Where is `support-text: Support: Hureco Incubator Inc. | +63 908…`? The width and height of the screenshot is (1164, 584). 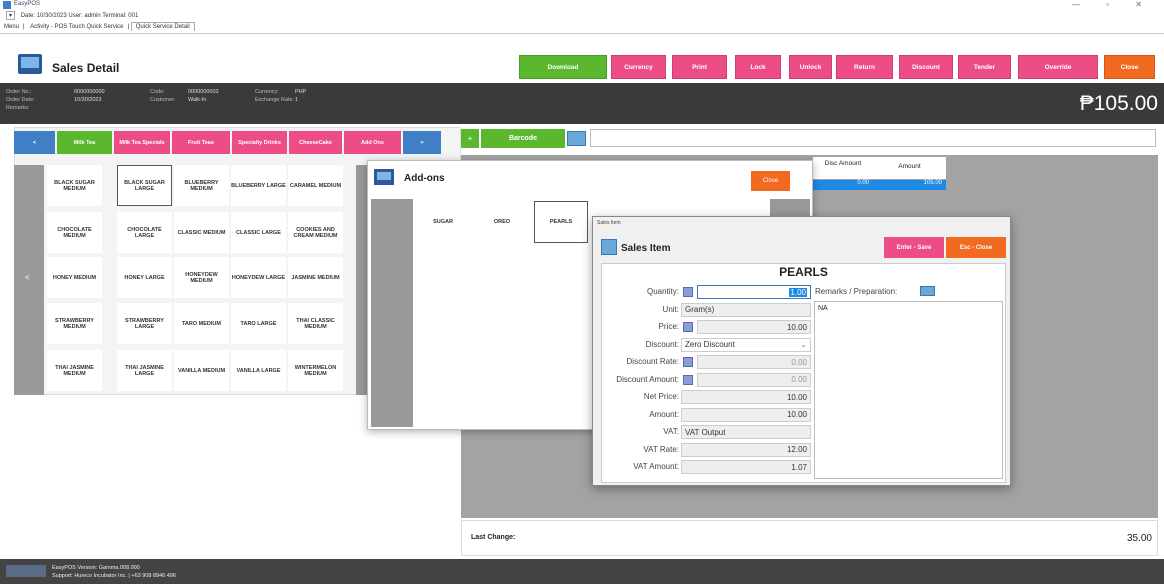 support-text: Support: Hureco Incubator Inc. | +63 908… is located at coordinates (114, 576).